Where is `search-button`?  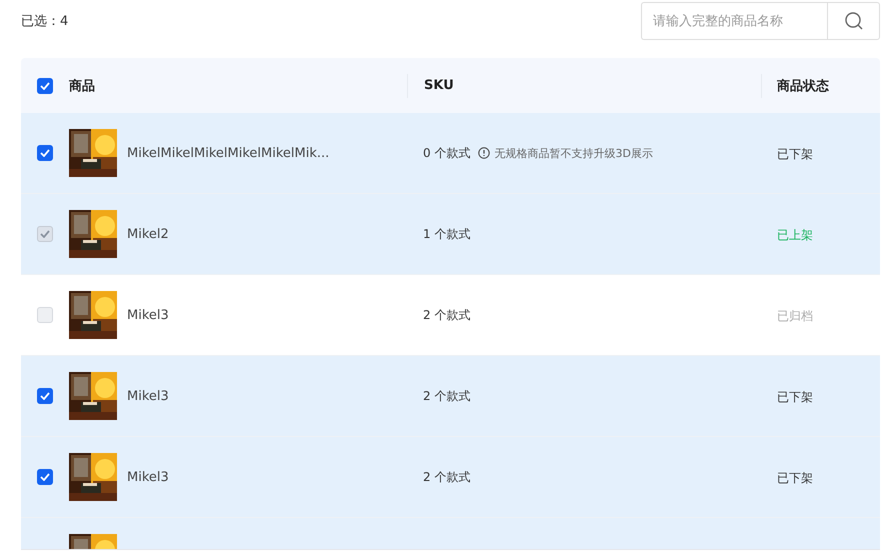
search-button is located at coordinates (853, 21).